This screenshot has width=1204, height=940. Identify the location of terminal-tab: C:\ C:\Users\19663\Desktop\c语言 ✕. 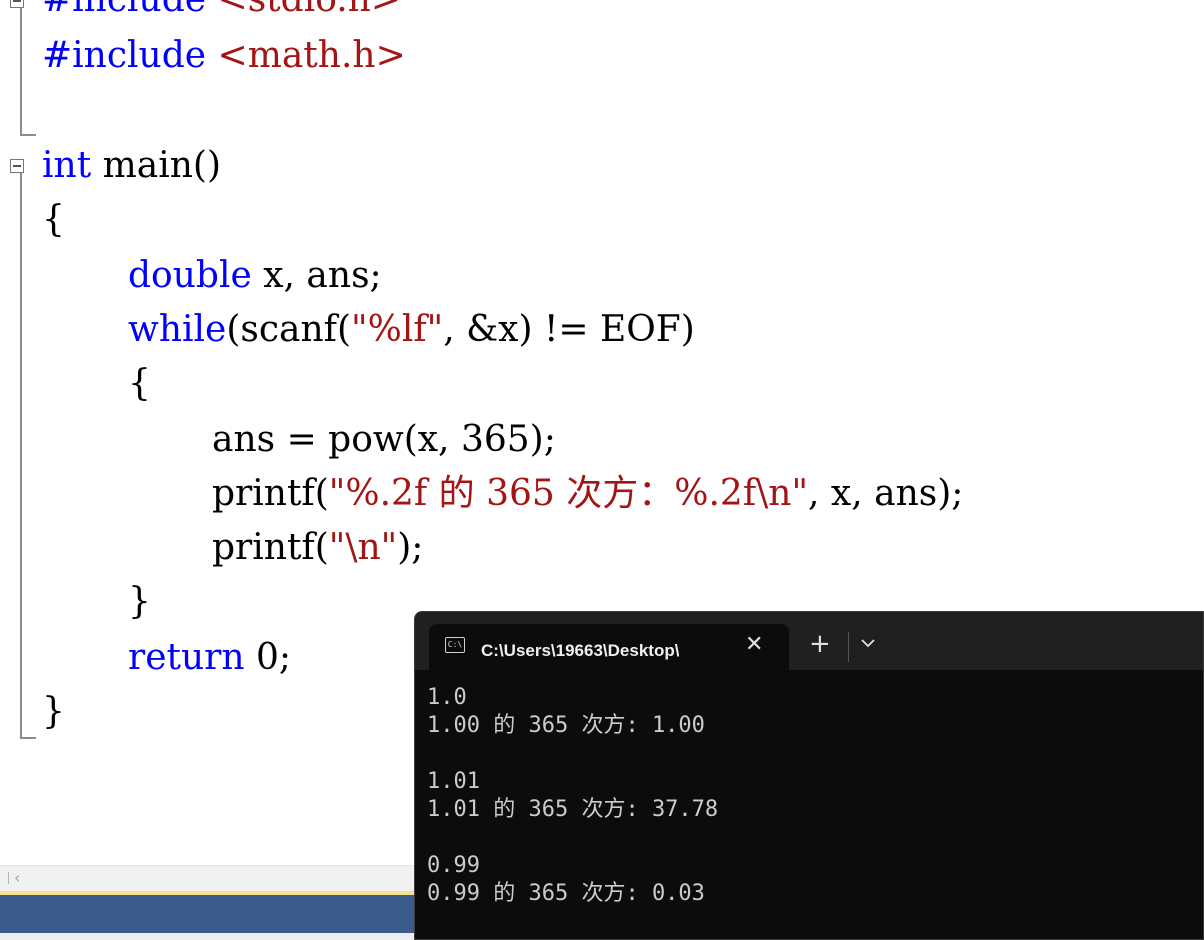
(609, 647).